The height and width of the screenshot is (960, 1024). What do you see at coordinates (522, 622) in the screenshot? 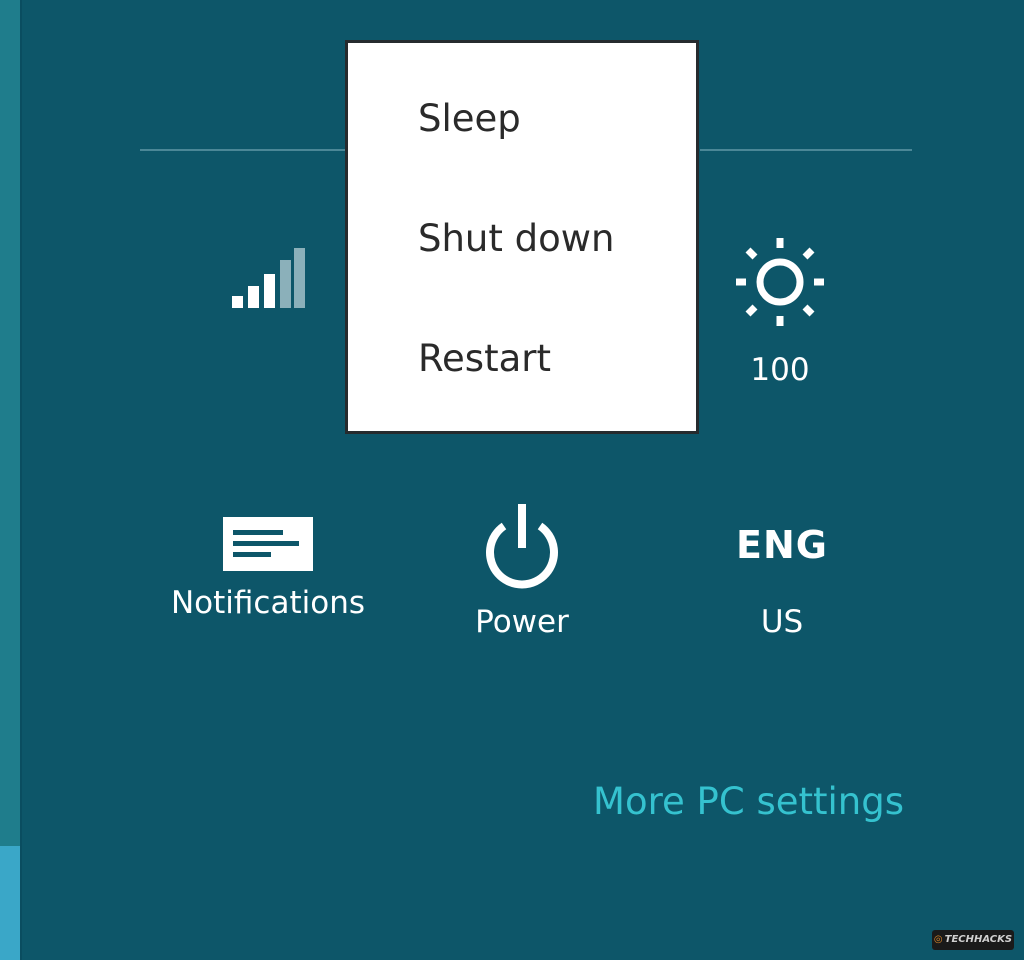
I see `power-label: Power` at bounding box center [522, 622].